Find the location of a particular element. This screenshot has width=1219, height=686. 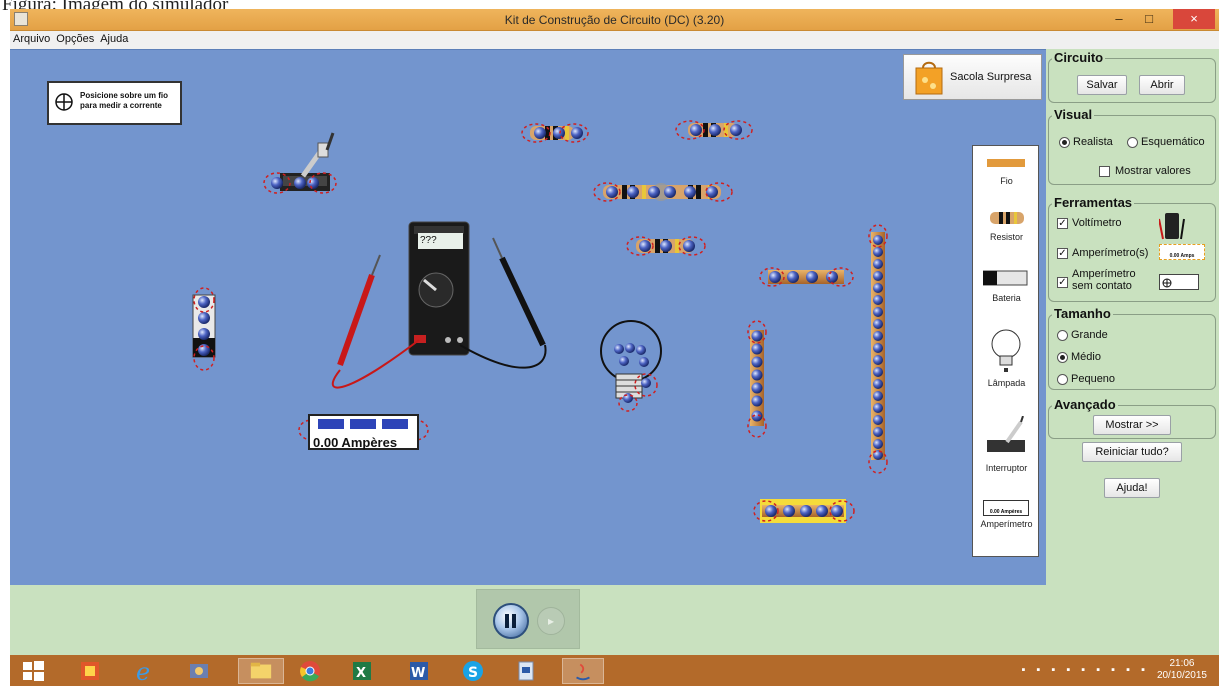

group-title-circuito: Circuito is located at coordinates (1079, 57).